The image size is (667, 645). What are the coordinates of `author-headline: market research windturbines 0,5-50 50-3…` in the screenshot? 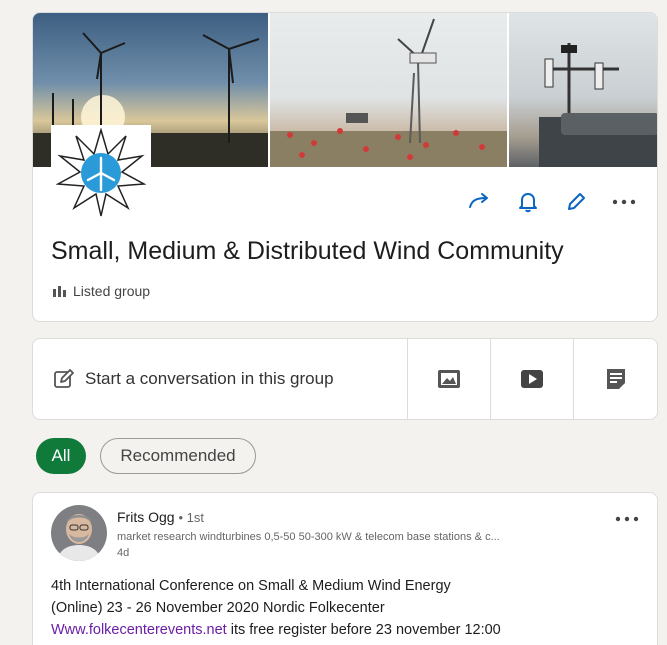 It's located at (308, 537).